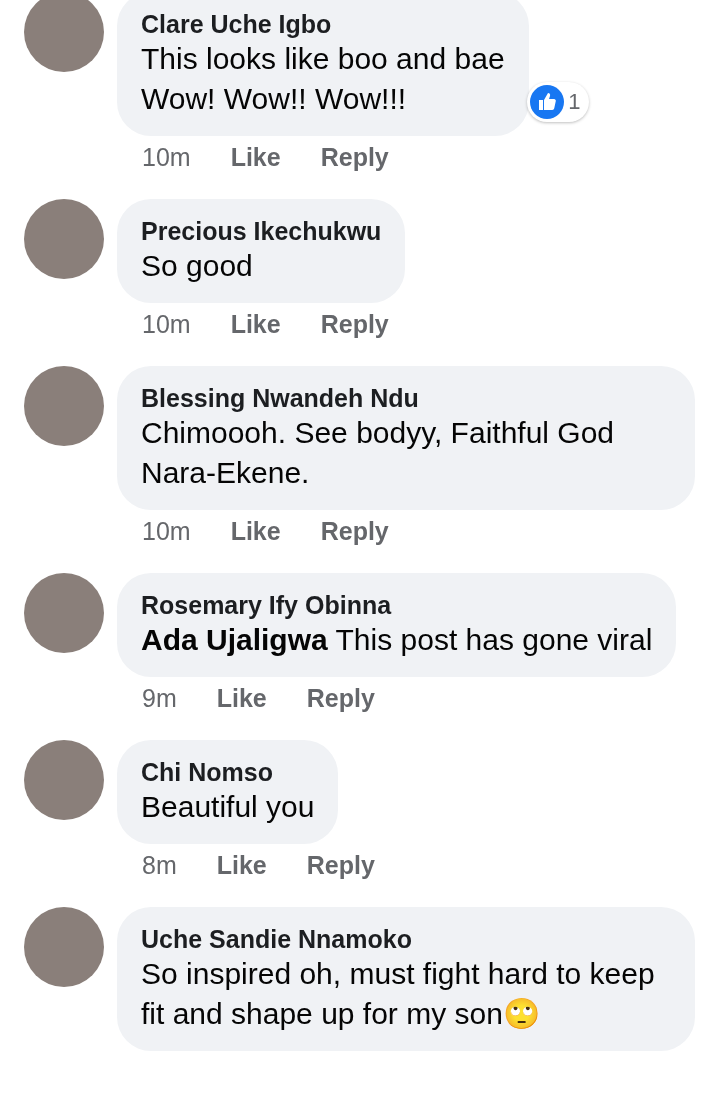  I want to click on author-name: Precious Ikechukwu, so click(261, 231).